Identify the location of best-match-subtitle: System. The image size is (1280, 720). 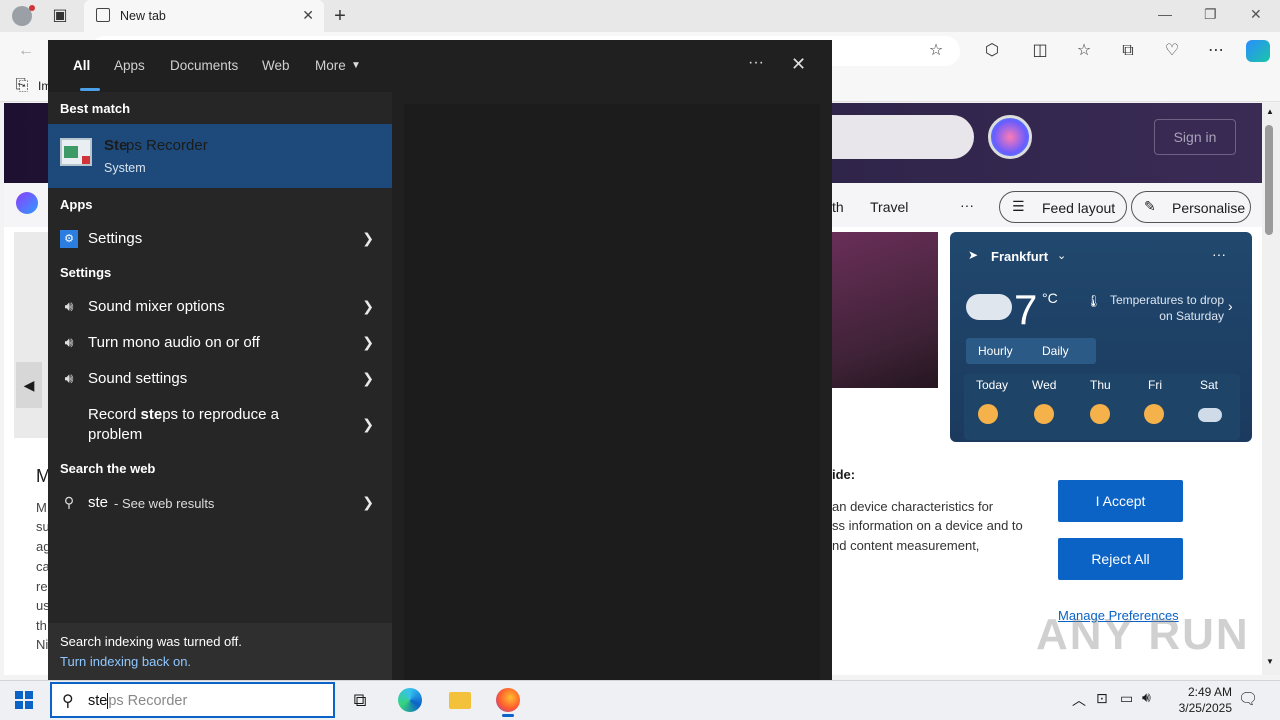
(125, 168).